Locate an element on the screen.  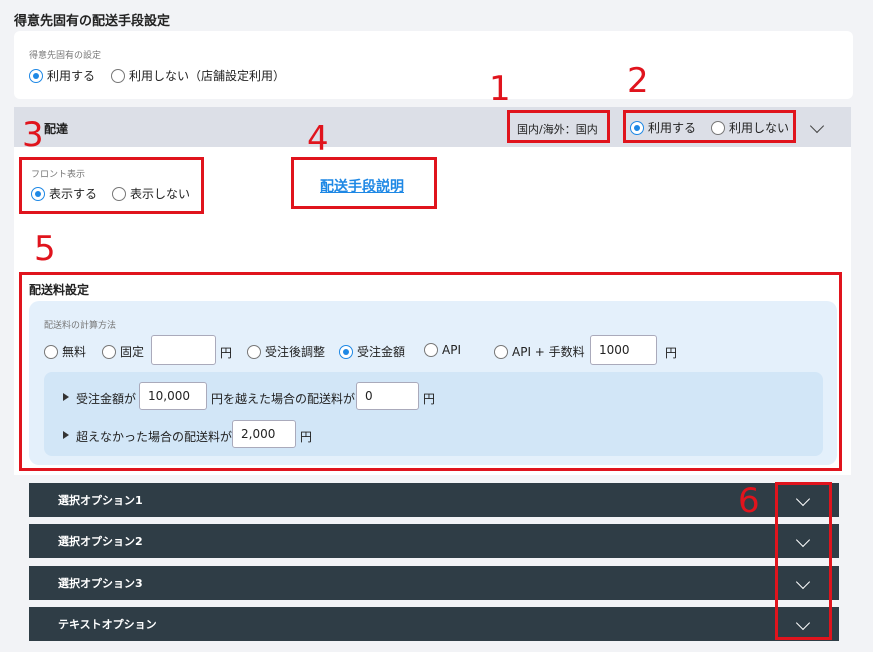
annotation-number-5: 5 is located at coordinates (45, 249).